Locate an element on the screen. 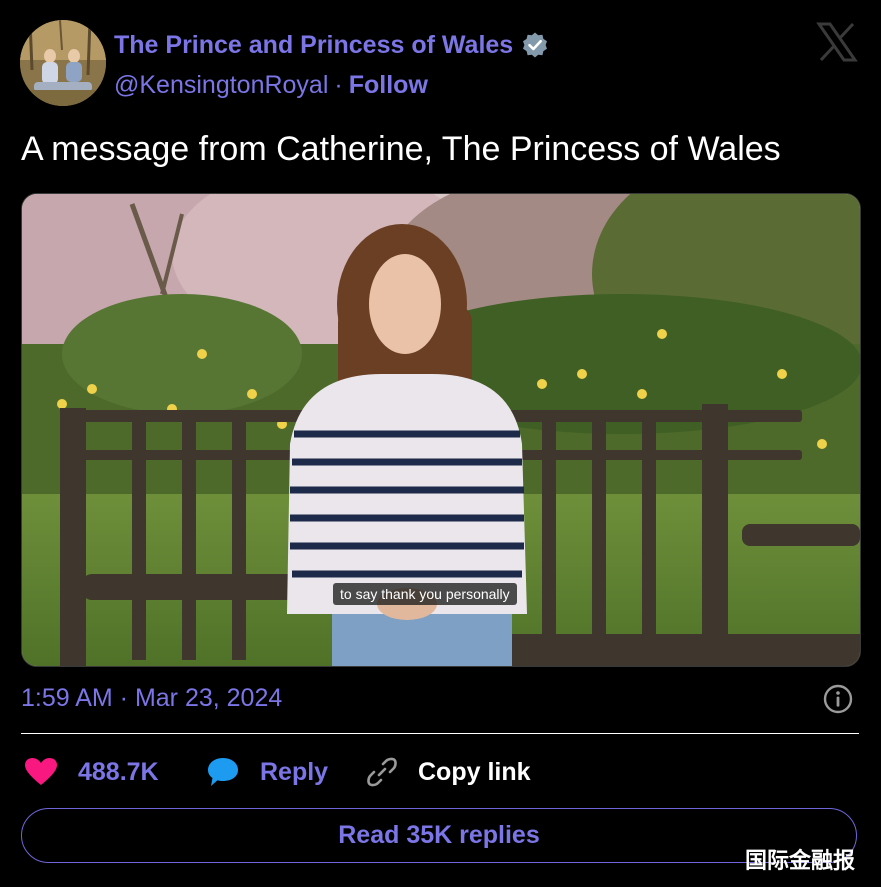 The height and width of the screenshot is (887, 881). like-button: 488.7K is located at coordinates (91, 772).